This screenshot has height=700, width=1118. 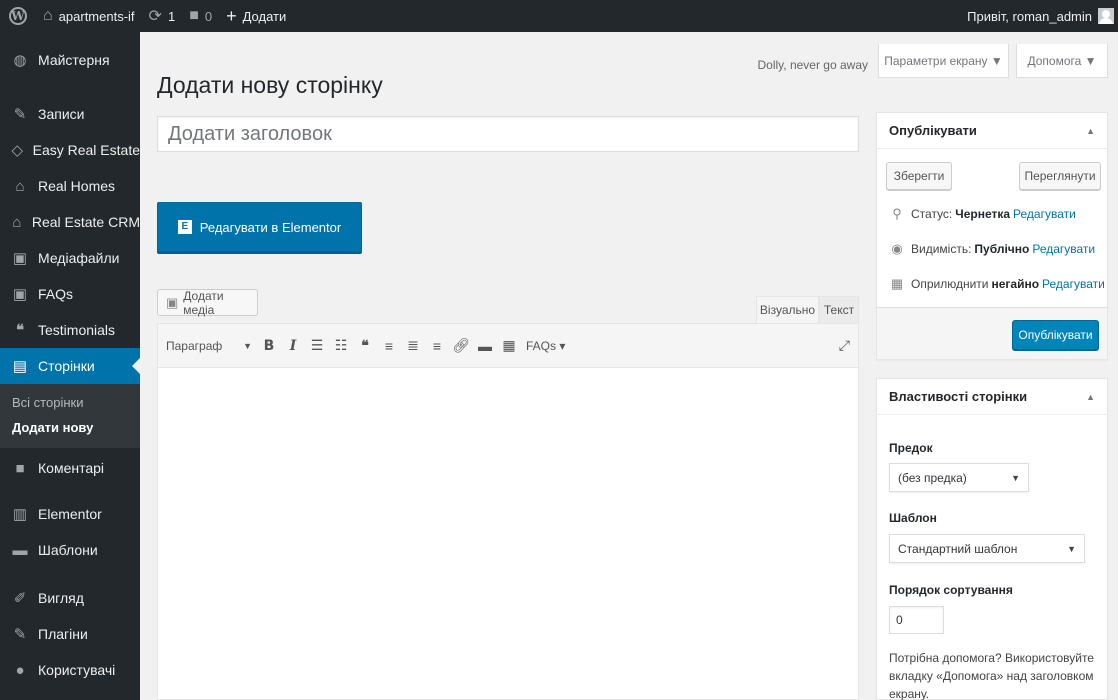 What do you see at coordinates (844, 345) in the screenshot?
I see `fullscreen-icon: ⤢` at bounding box center [844, 345].